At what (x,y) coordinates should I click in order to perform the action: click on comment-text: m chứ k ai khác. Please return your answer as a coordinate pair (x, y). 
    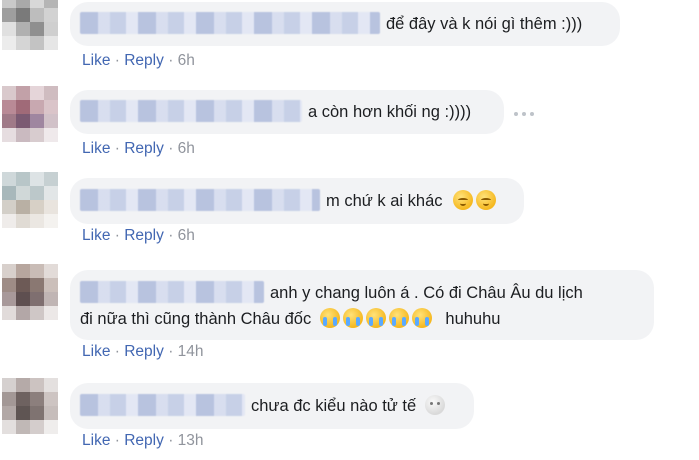
    Looking at the image, I should click on (384, 201).